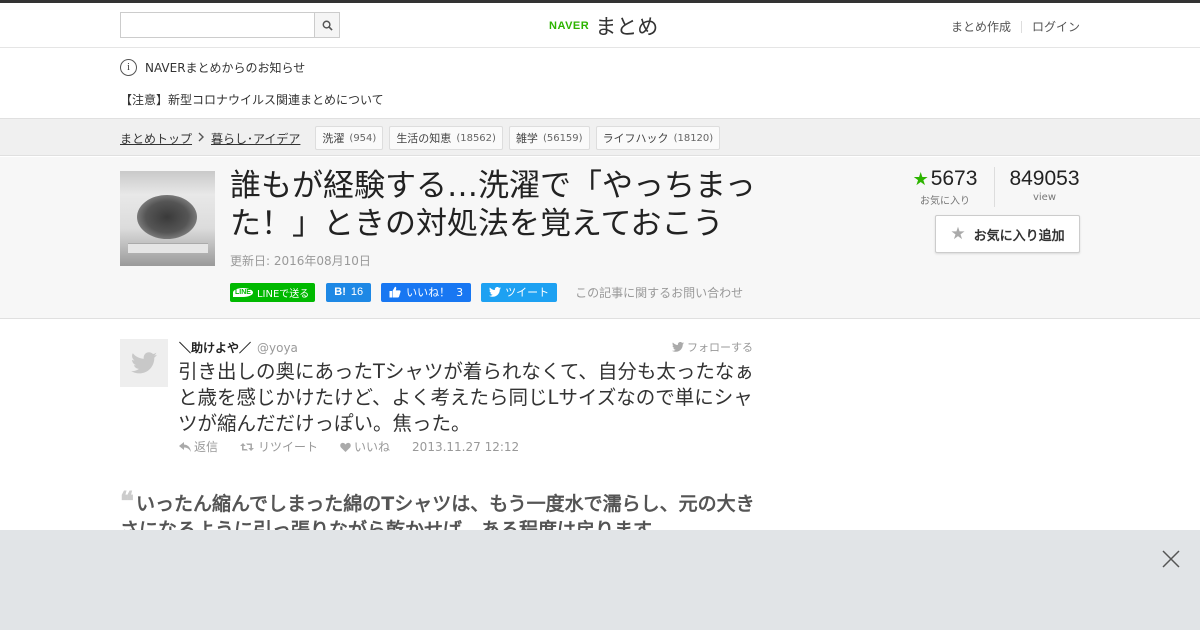 The image size is (1200, 630). I want to click on search-box, so click(230, 25).